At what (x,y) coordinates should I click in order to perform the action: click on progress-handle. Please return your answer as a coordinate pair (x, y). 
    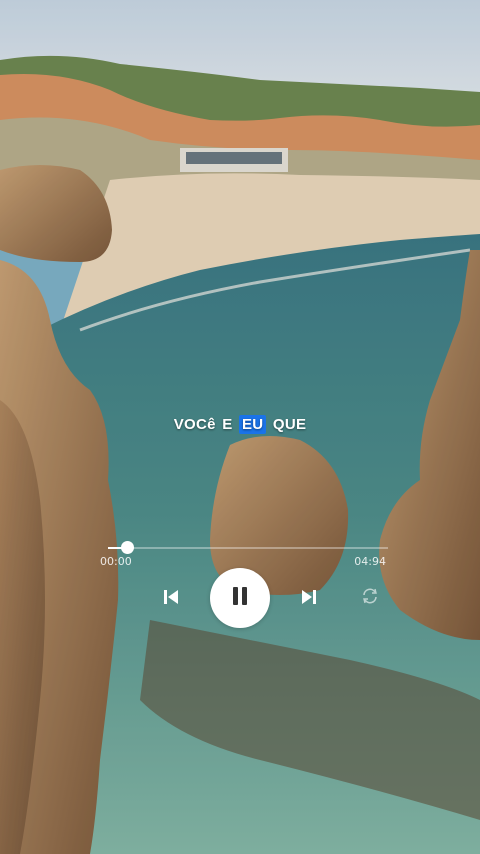
    Looking at the image, I should click on (127, 547).